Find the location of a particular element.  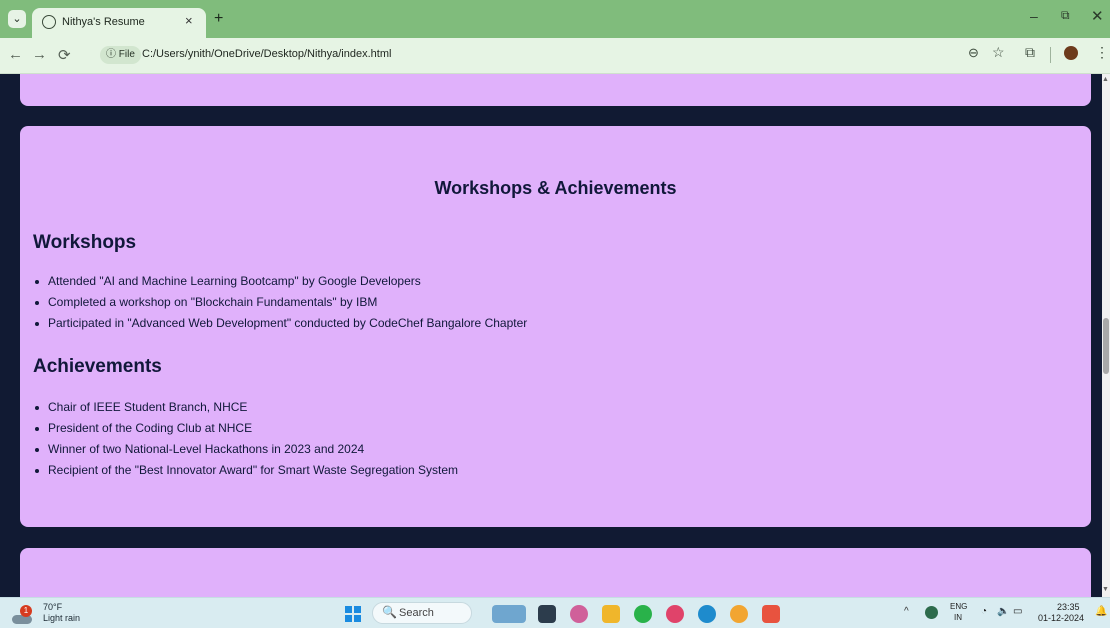

new-tab-button: + is located at coordinates (218, 19).